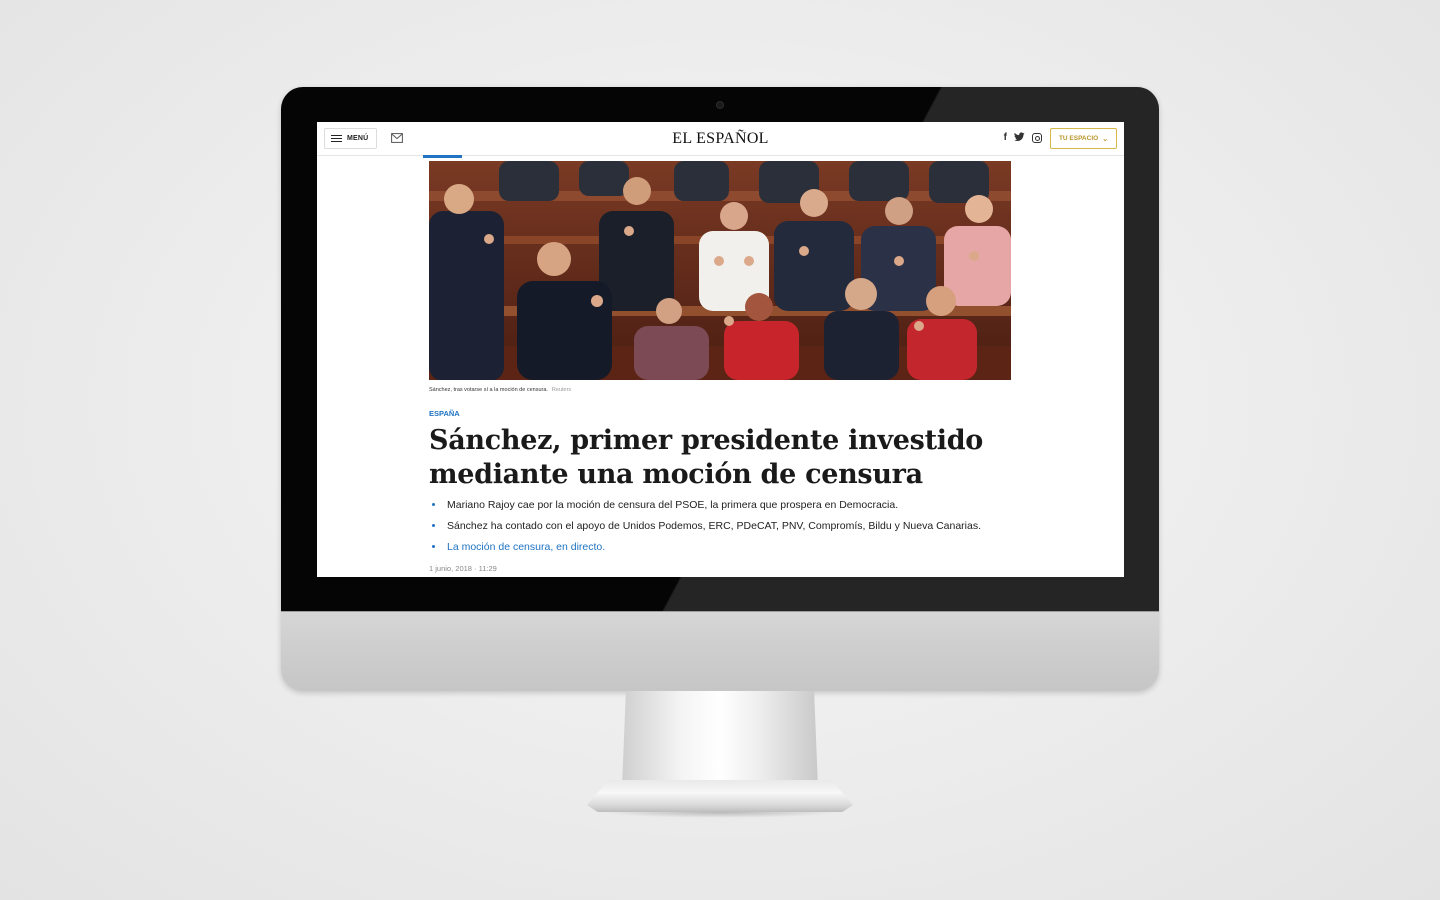 This screenshot has width=1440, height=900. I want to click on monitor-stand-foot, so click(720, 796).